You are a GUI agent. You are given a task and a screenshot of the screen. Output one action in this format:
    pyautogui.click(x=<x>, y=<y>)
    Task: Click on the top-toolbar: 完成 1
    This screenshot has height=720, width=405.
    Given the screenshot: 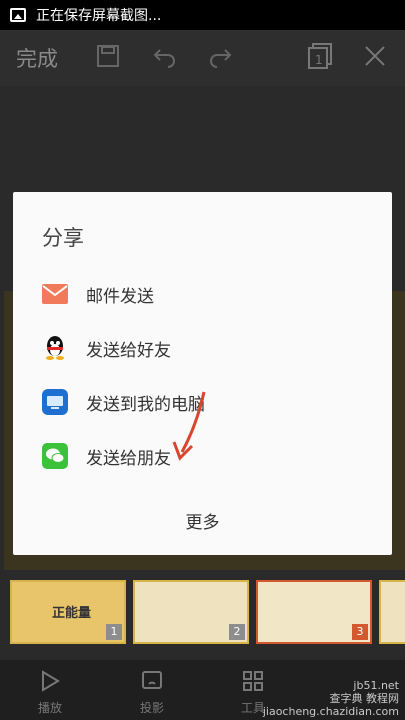 What is the action you would take?
    pyautogui.click(x=202, y=58)
    